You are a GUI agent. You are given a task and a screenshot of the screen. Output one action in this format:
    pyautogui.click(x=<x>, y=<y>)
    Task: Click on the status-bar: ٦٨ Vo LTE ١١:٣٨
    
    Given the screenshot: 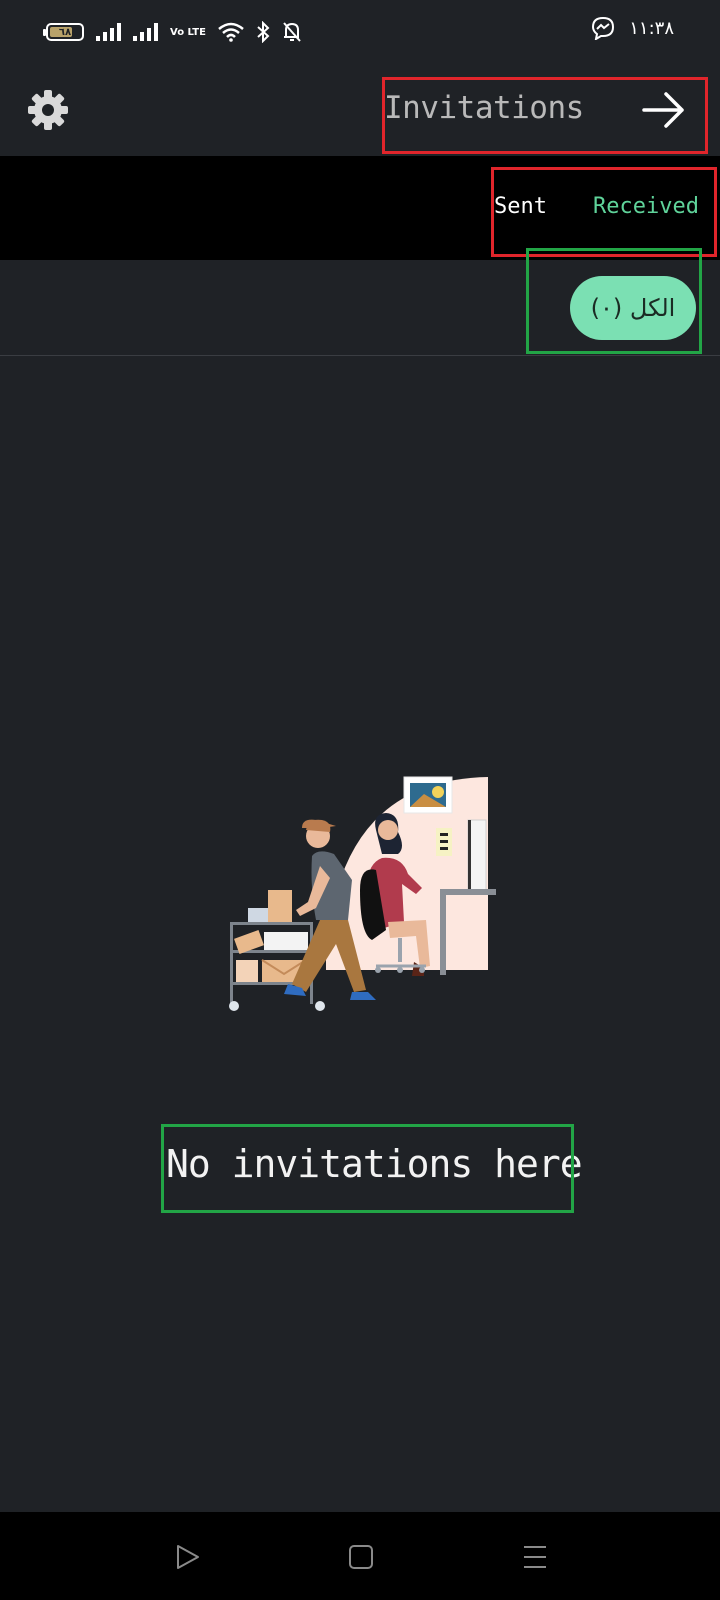 What is the action you would take?
    pyautogui.click(x=360, y=32)
    